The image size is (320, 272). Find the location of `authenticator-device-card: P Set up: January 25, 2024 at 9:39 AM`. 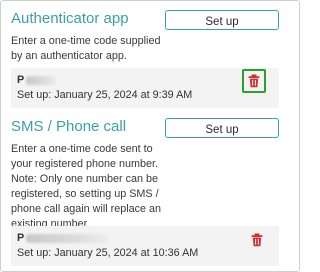

authenticator-device-card: P Set up: January 25, 2024 at 9:39 AM is located at coordinates (145, 88).